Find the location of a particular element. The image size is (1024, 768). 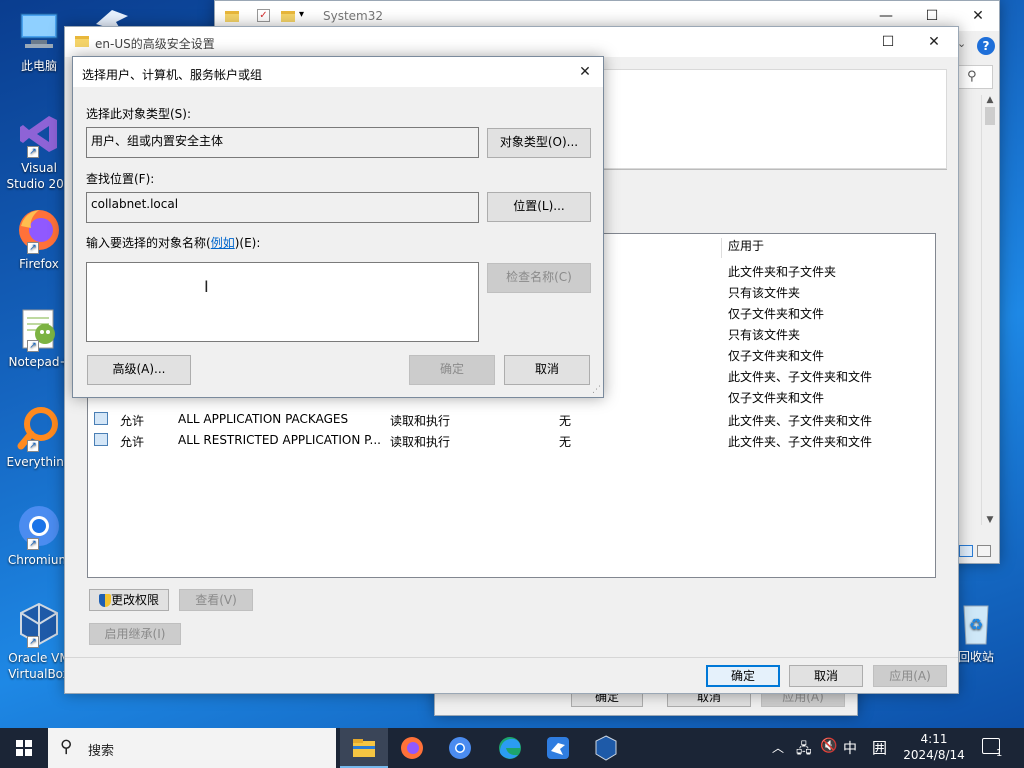

virtualbox-icon is located at coordinates (606, 748).